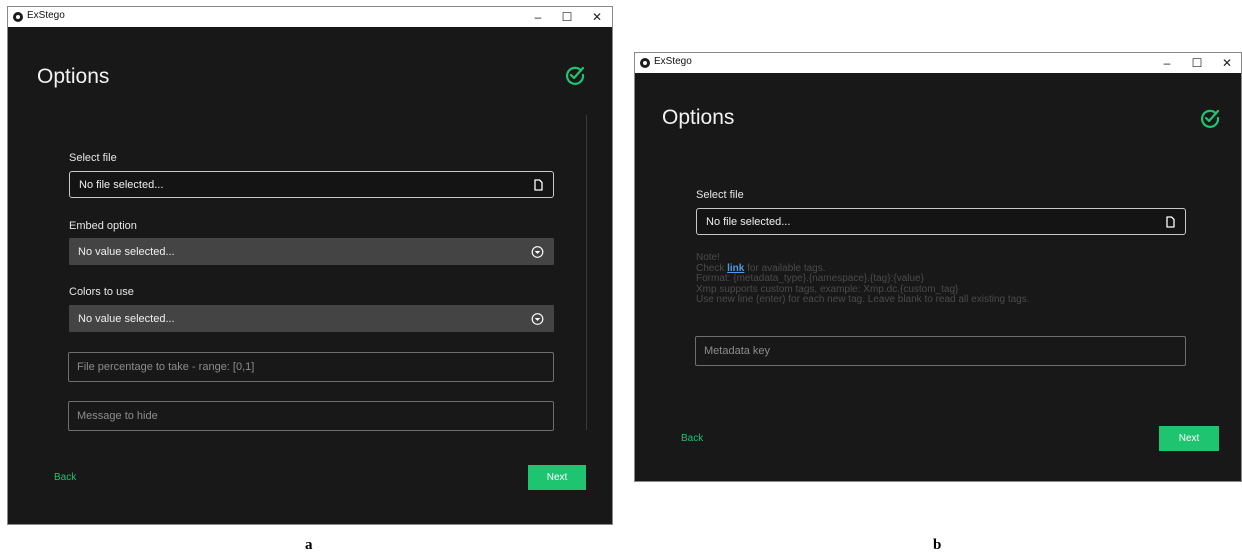 The height and width of the screenshot is (555, 1242). I want to click on metadata-key-input, so click(940, 351).